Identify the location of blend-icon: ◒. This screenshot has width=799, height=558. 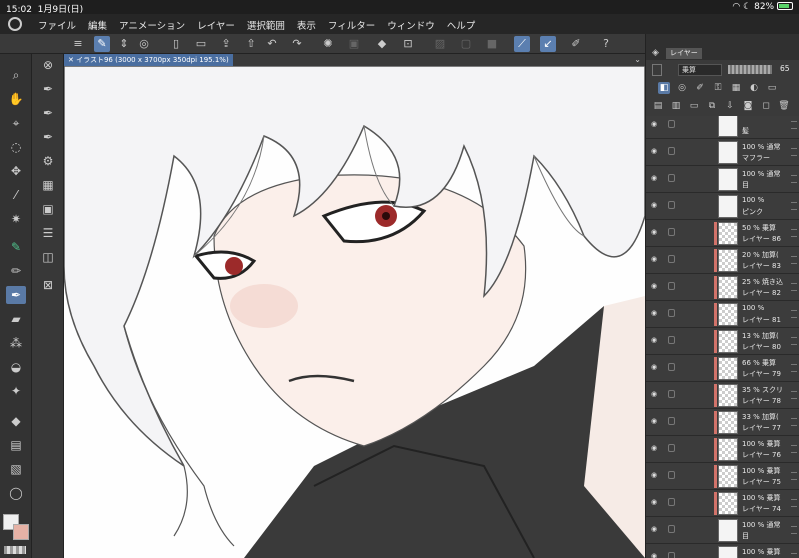
(16, 367).